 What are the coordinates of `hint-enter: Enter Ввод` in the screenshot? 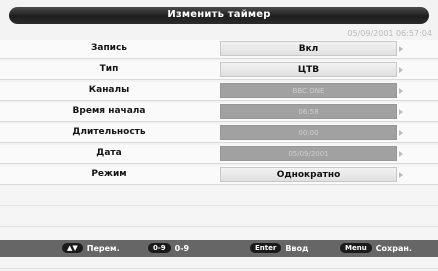 It's located at (279, 248).